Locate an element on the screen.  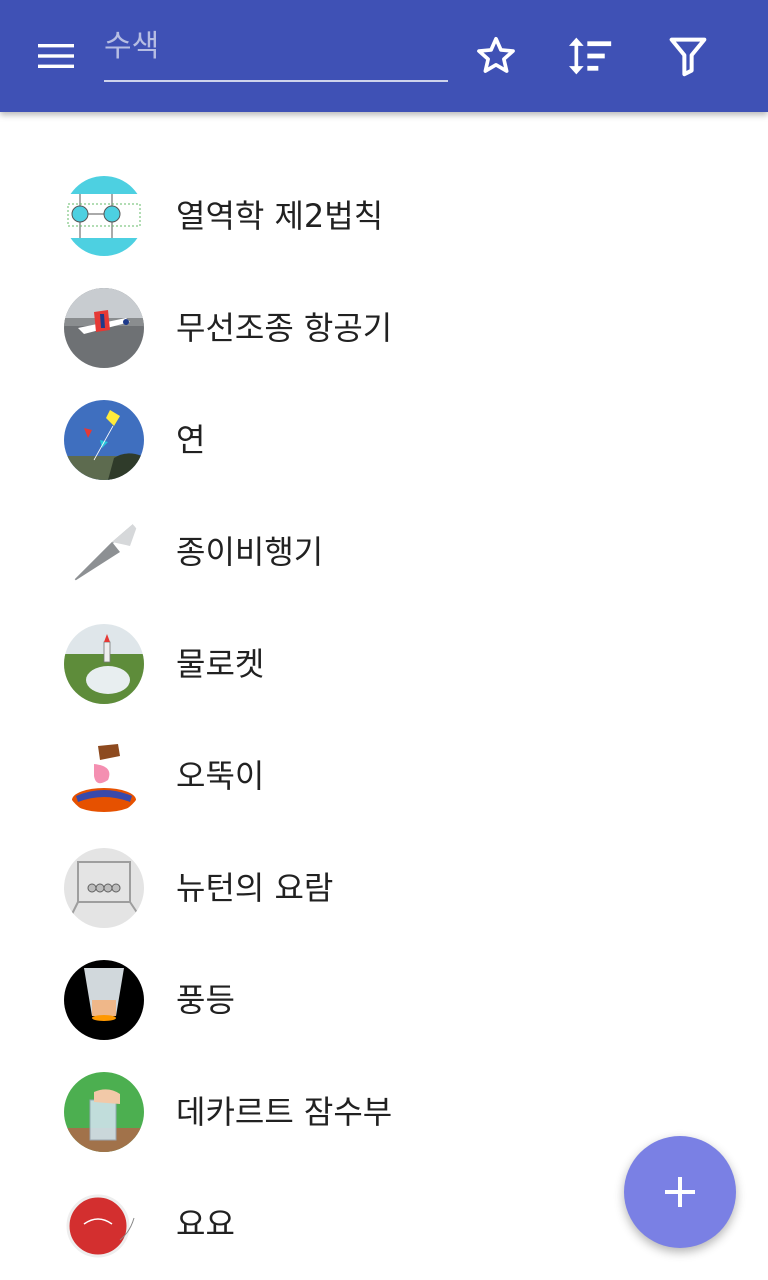
item-label: 무선조종 항공기 is located at coordinates (284, 328).